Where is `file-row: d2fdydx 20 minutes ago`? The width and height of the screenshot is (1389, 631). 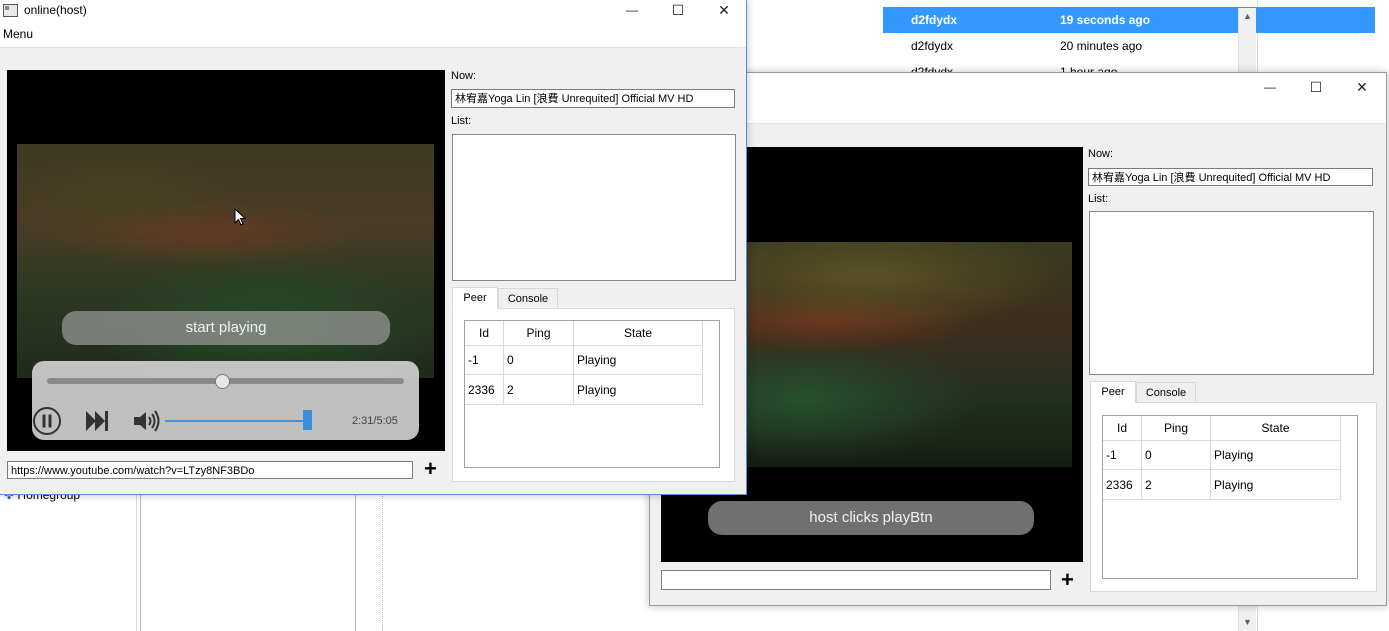 file-row: d2fdydx 20 minutes ago is located at coordinates (1129, 46).